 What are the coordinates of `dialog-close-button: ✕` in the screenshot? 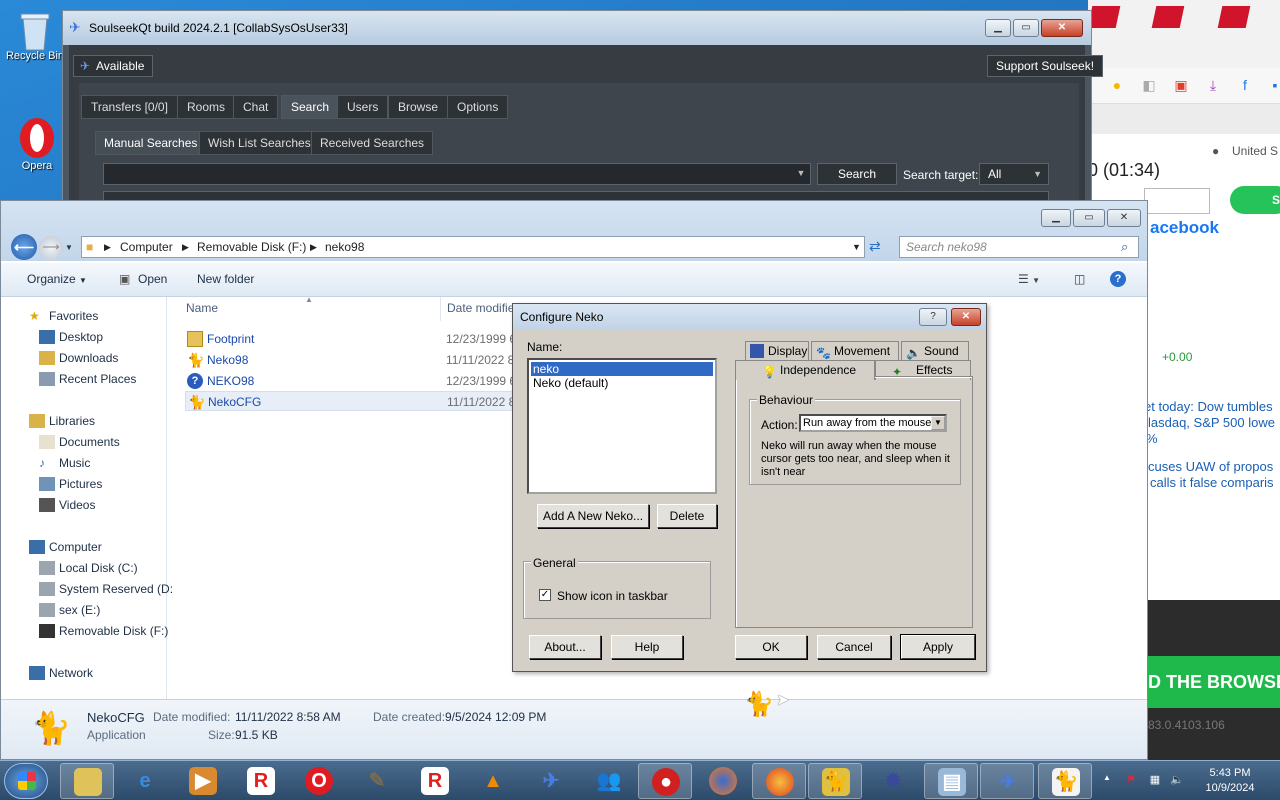 It's located at (966, 317).